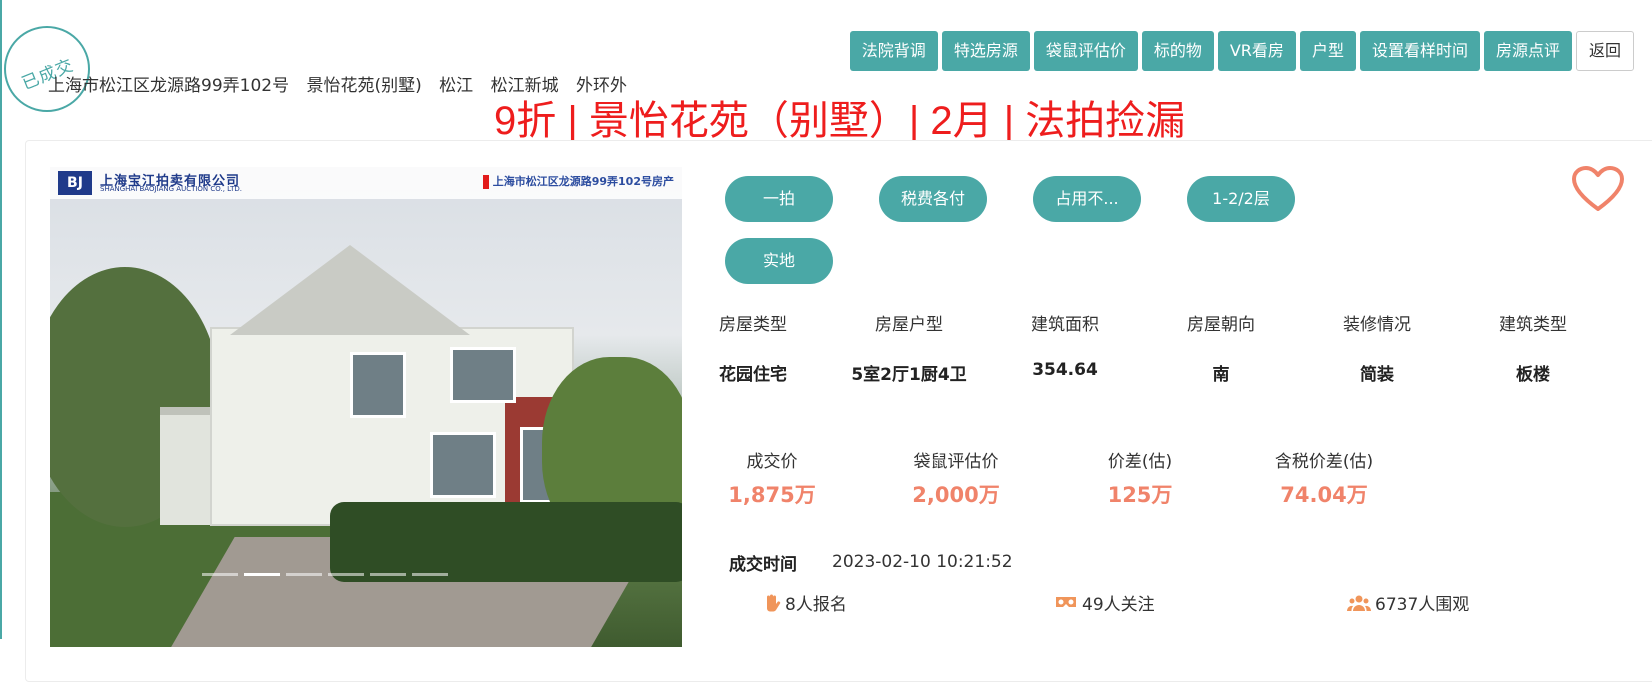 This screenshot has width=1652, height=682. Describe the element at coordinates (779, 261) in the screenshot. I see `tag-onsite: 实地` at that location.